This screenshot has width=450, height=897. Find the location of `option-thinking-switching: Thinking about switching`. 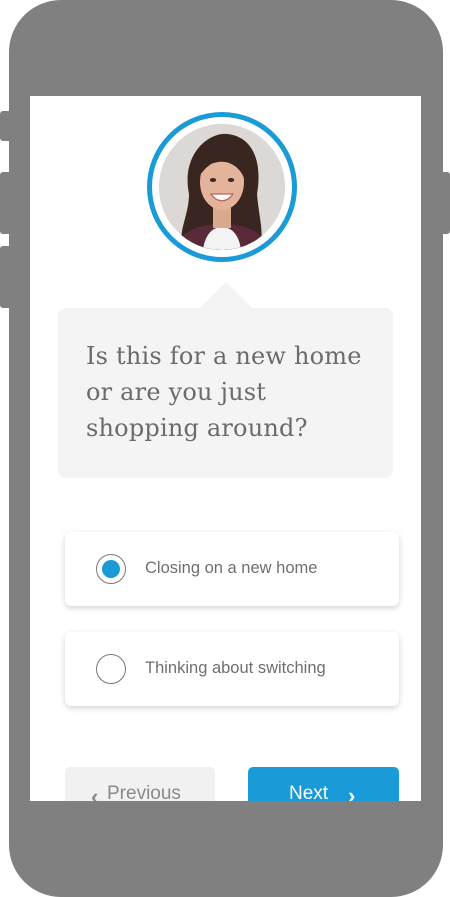

option-thinking-switching: Thinking about switching is located at coordinates (232, 669).